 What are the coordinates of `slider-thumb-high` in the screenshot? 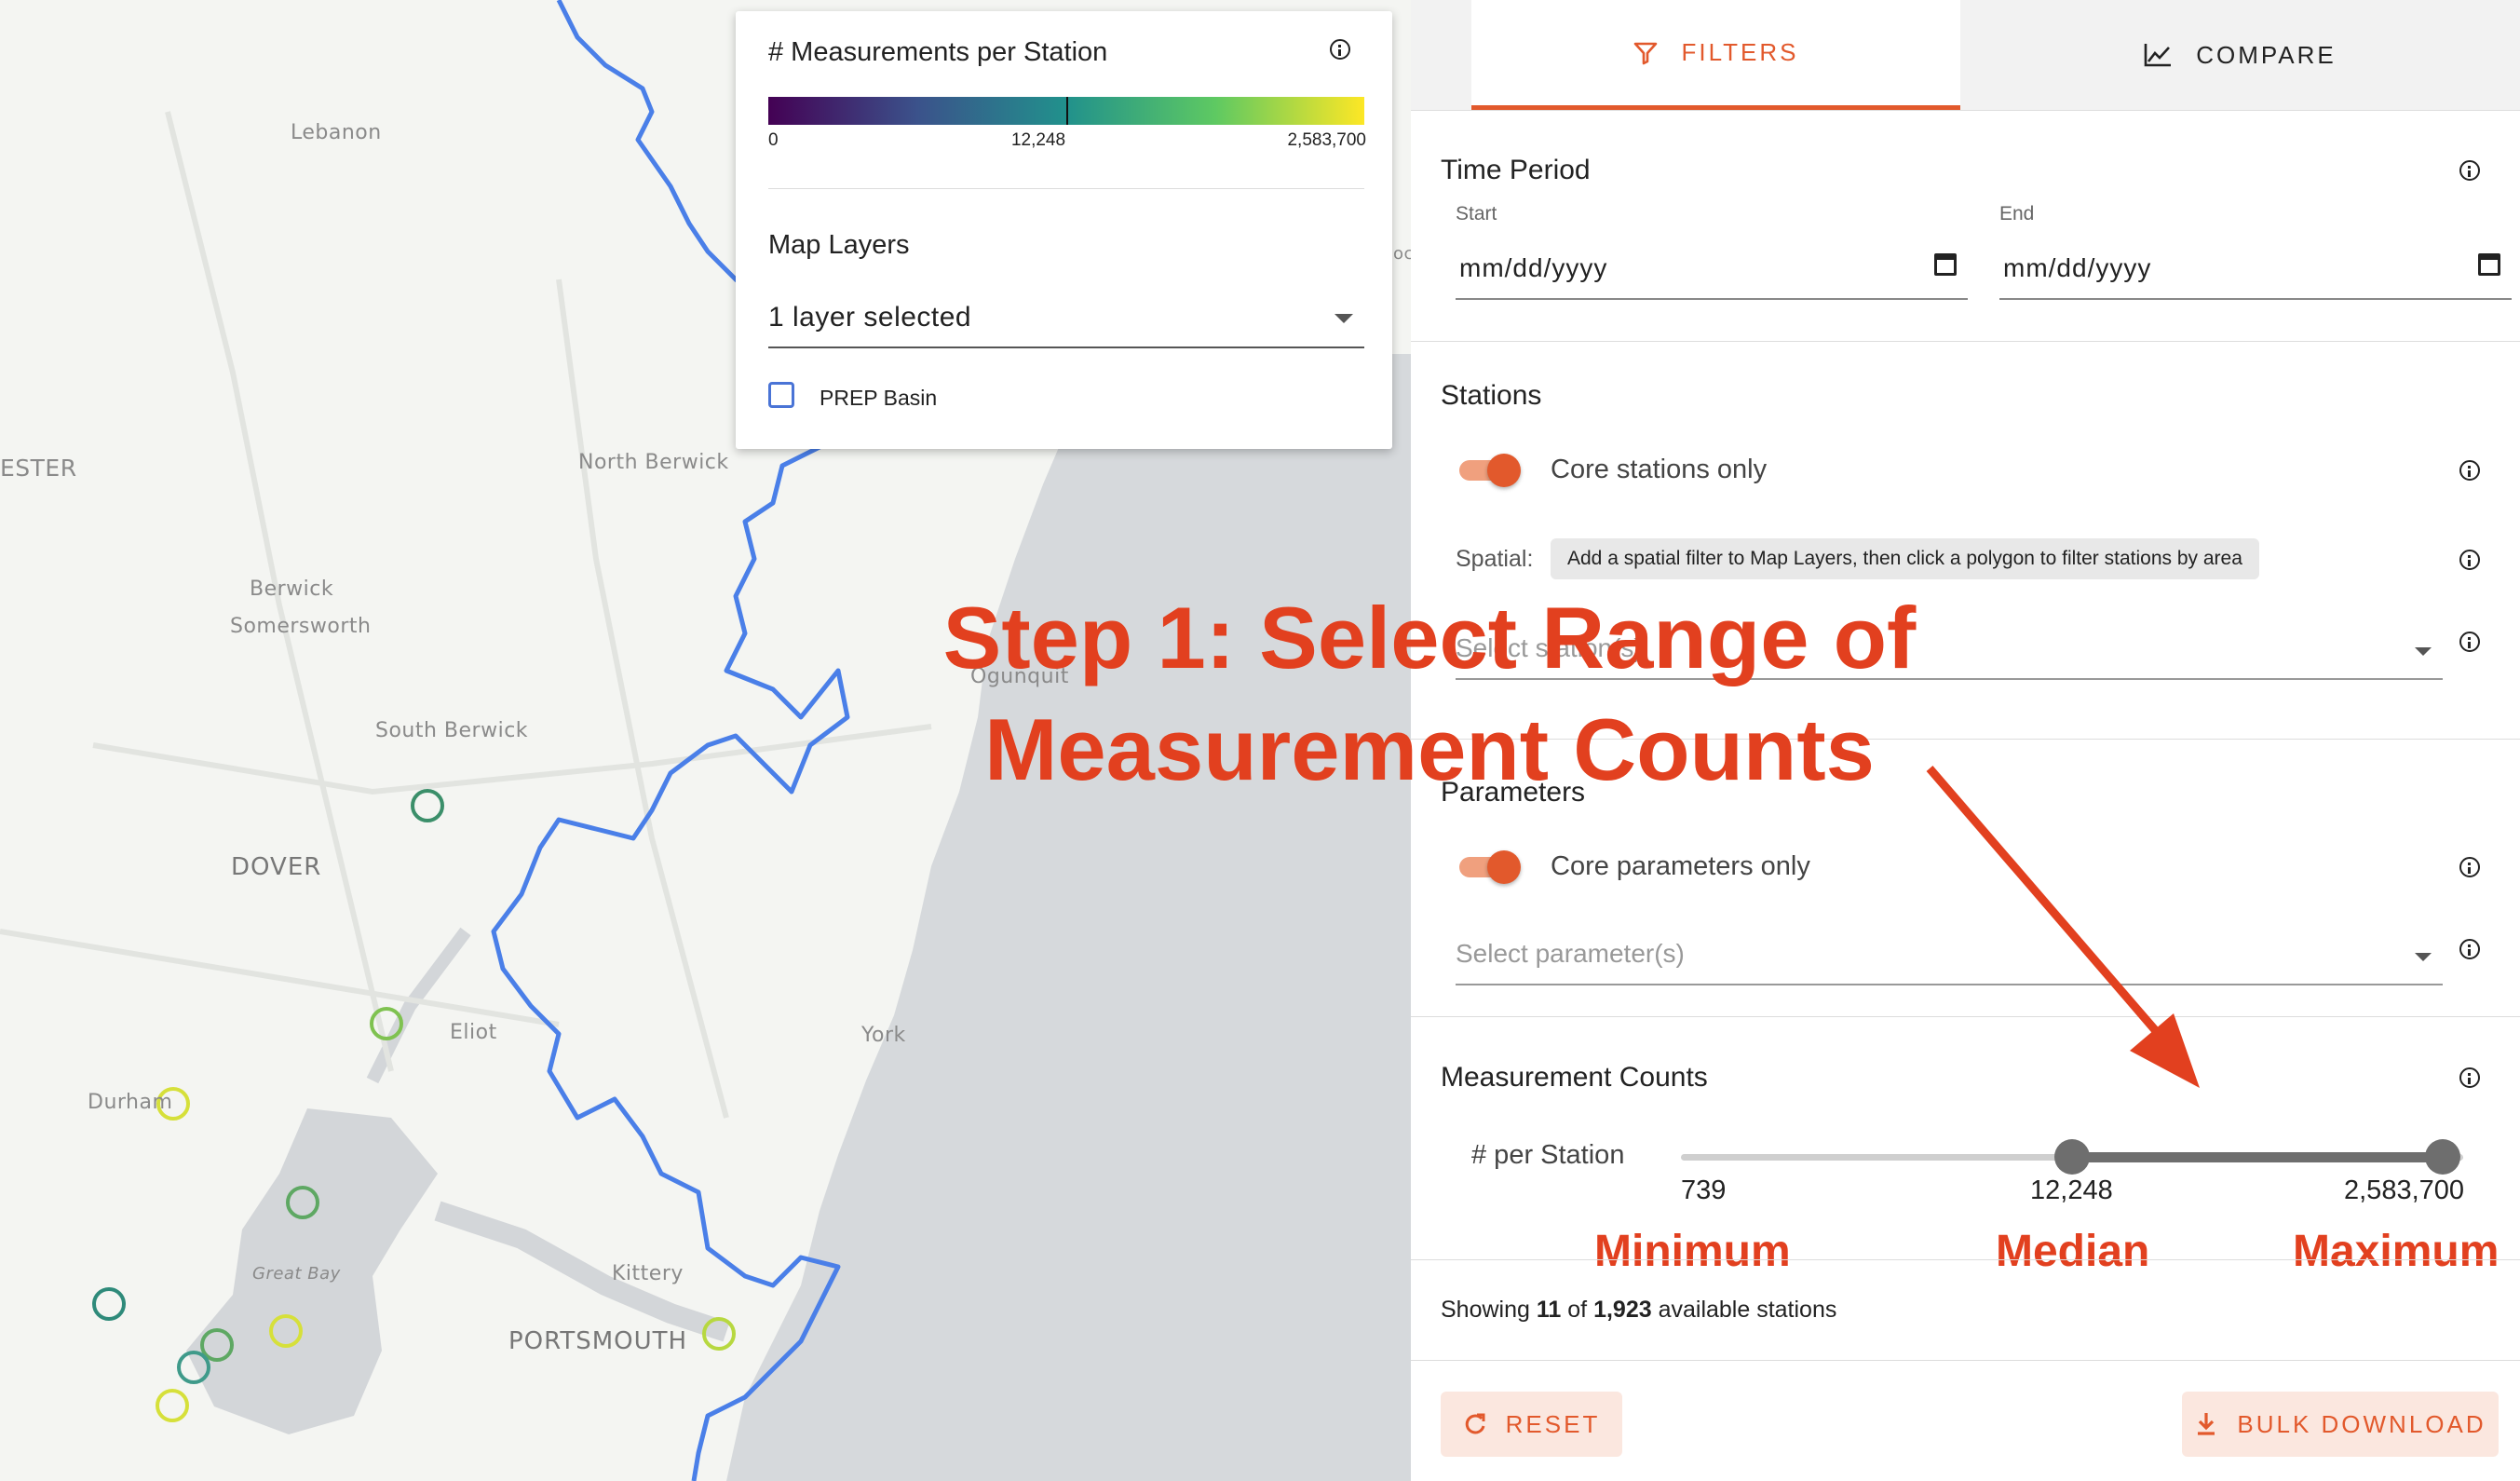 It's located at (2442, 1157).